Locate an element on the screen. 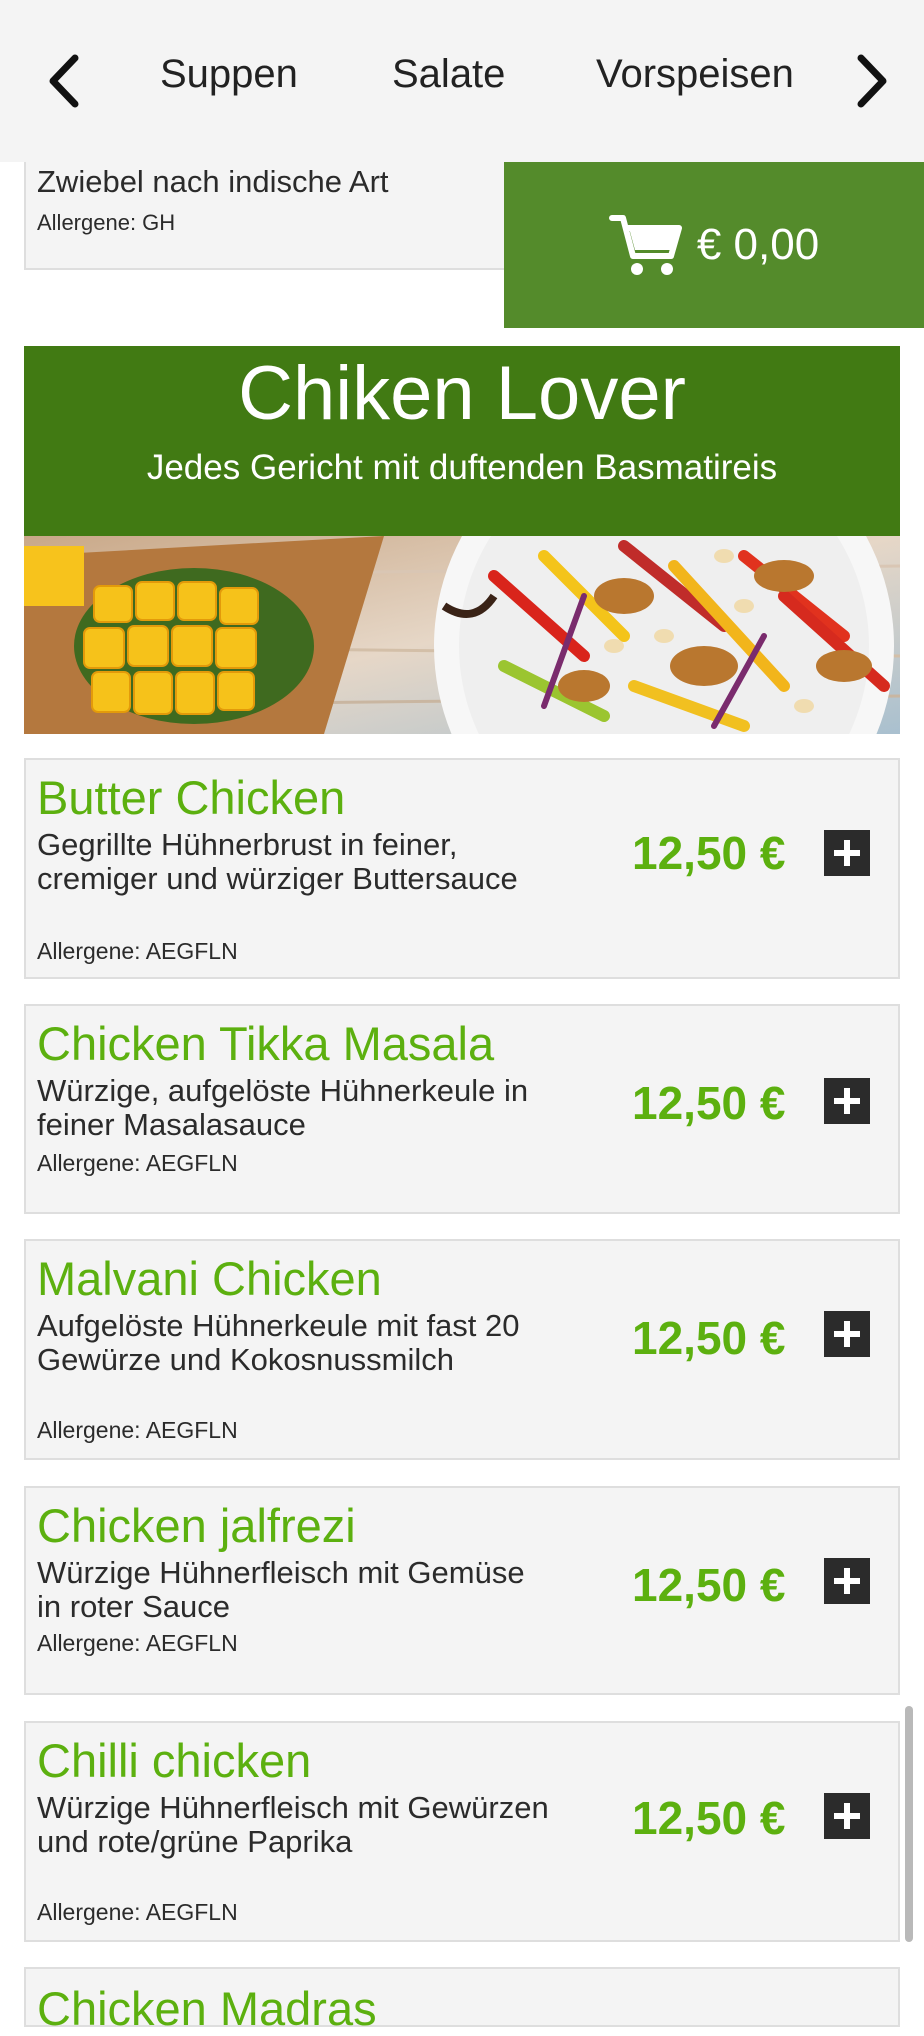  nav-next-button is located at coordinates (872, 81).